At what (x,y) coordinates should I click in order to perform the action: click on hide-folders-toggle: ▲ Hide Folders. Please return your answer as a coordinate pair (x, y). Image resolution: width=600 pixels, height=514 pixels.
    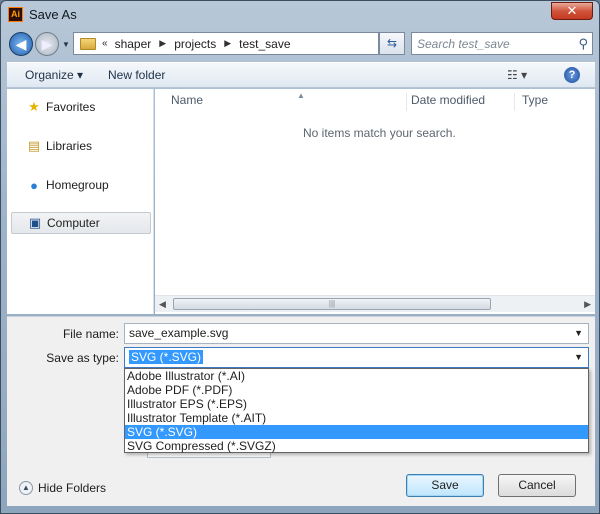
    Looking at the image, I should click on (62, 488).